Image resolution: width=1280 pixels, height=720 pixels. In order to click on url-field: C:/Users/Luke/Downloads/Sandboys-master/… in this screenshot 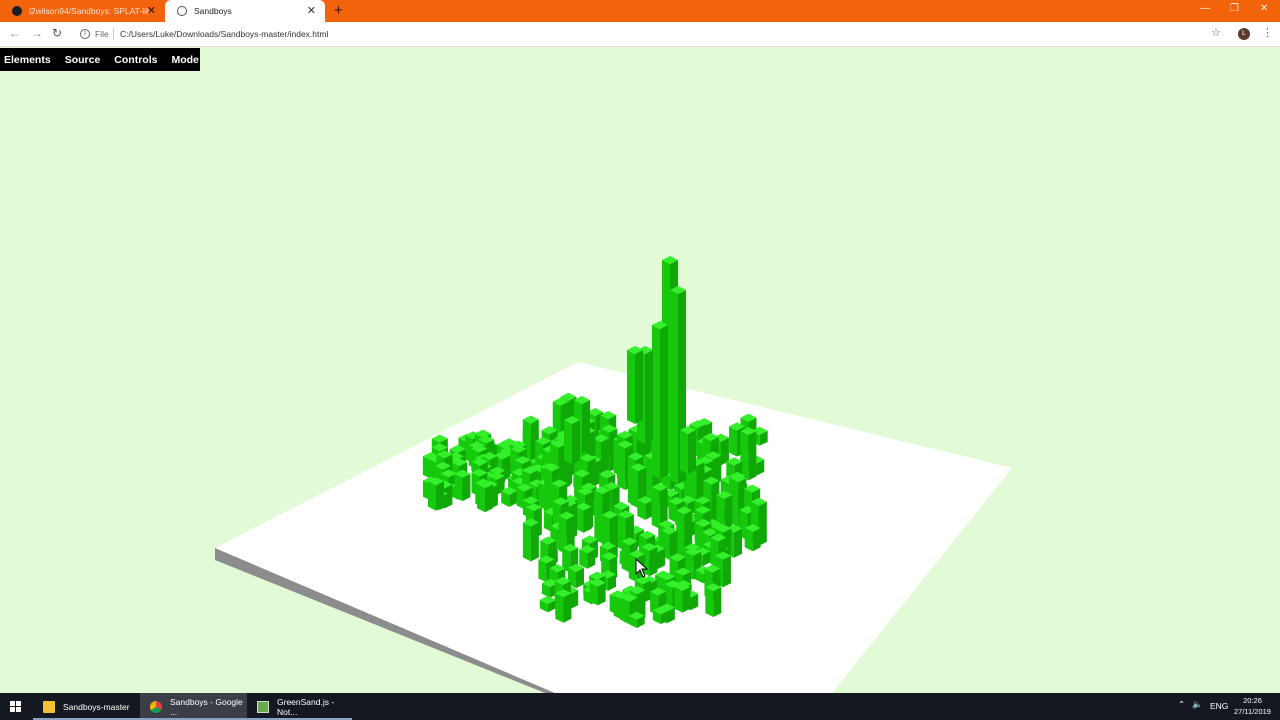, I will do `click(224, 34)`.